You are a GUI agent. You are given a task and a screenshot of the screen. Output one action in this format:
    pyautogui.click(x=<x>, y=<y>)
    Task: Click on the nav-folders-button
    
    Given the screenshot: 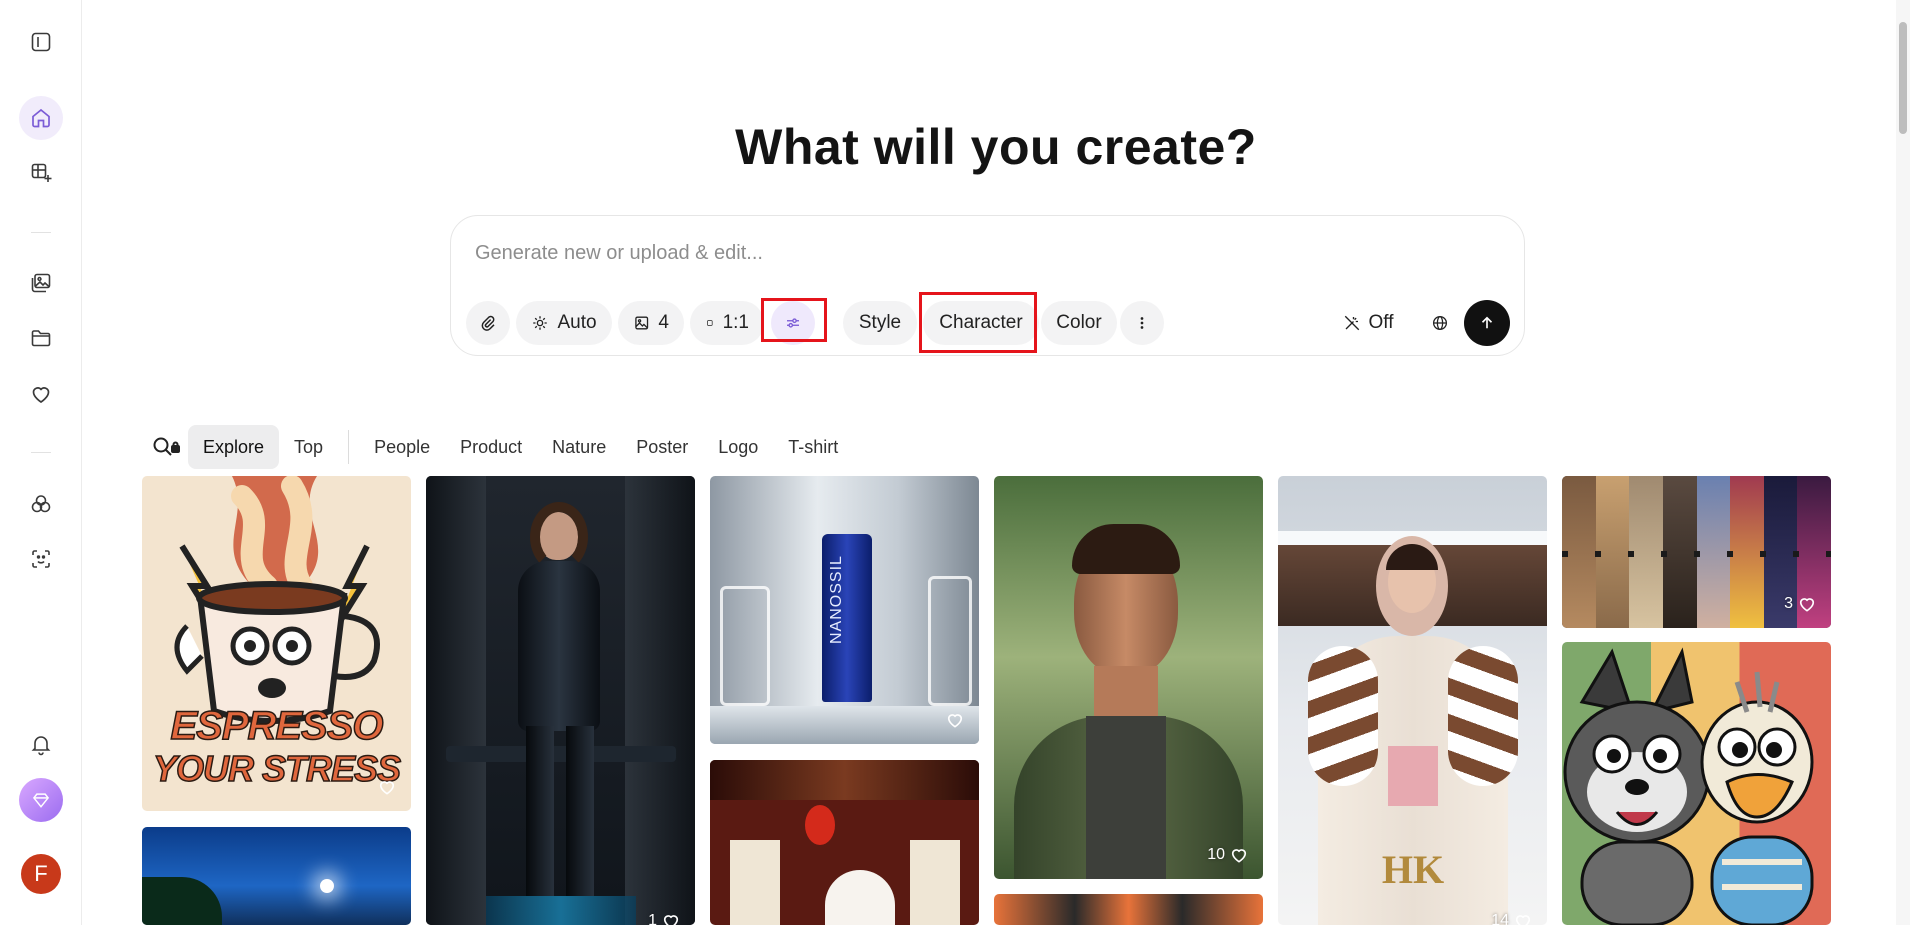 What is the action you would take?
    pyautogui.click(x=41, y=338)
    